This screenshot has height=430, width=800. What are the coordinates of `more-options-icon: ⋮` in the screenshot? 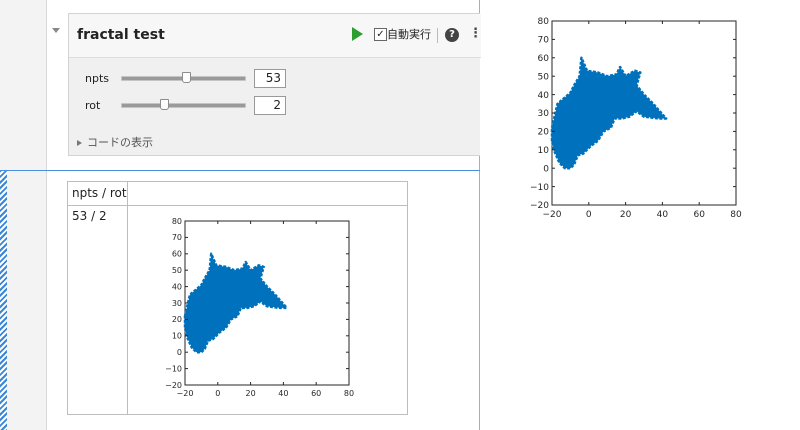 It's located at (475, 33).